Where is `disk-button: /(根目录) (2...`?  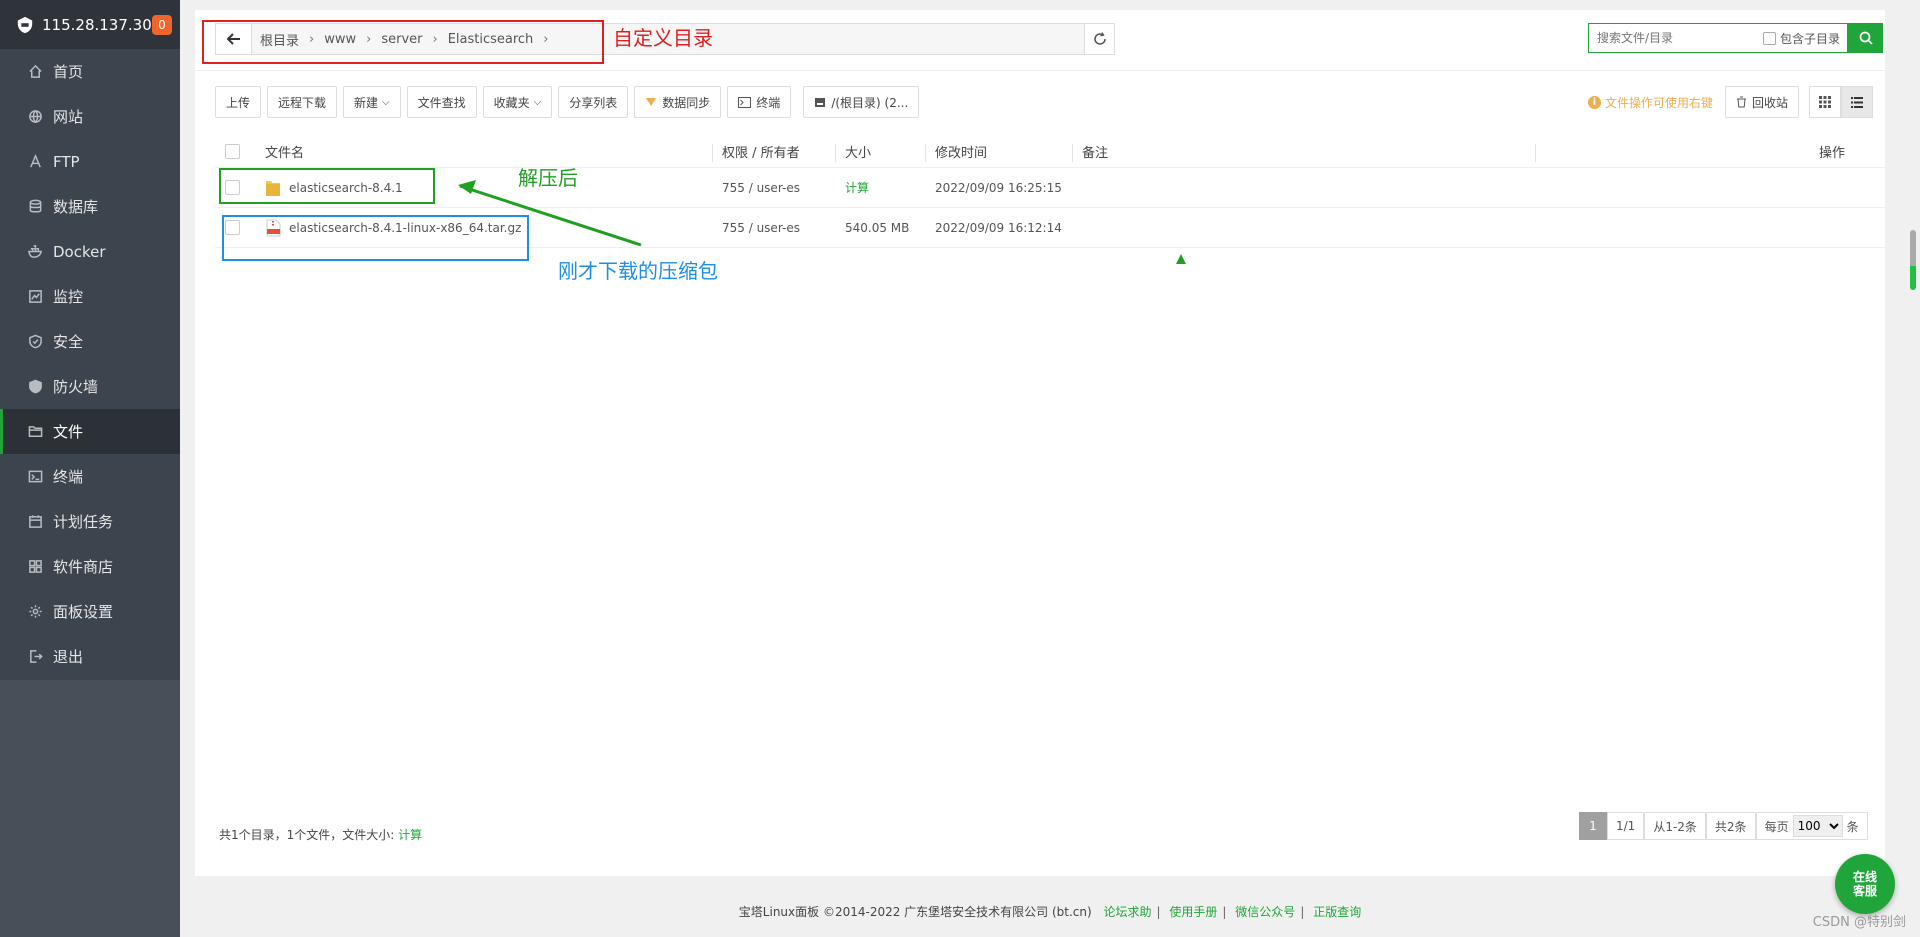 disk-button: /(根目录) (2... is located at coordinates (861, 102).